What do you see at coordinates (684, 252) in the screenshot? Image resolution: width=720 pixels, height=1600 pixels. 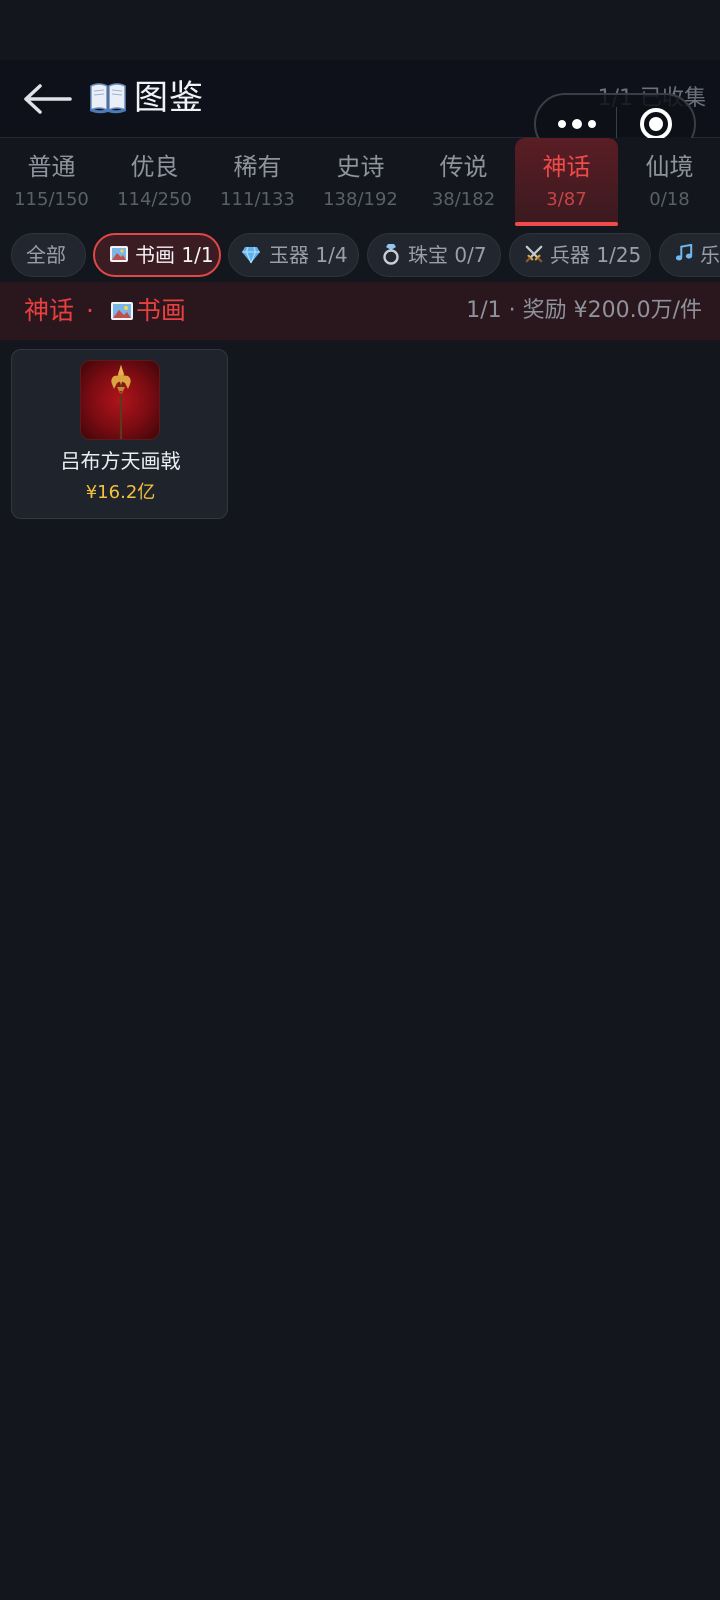 I see `music-note-icon` at bounding box center [684, 252].